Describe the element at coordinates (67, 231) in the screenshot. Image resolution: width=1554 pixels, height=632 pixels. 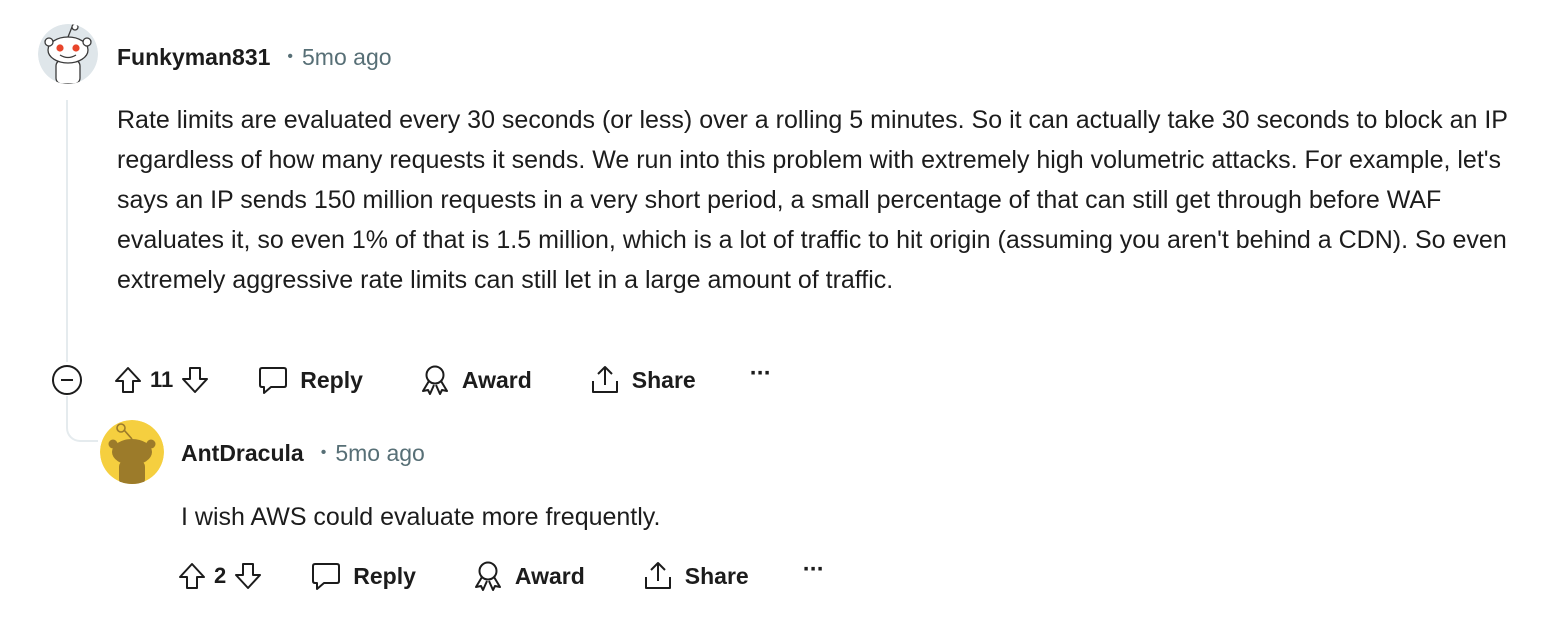
I see `thread-line` at that location.